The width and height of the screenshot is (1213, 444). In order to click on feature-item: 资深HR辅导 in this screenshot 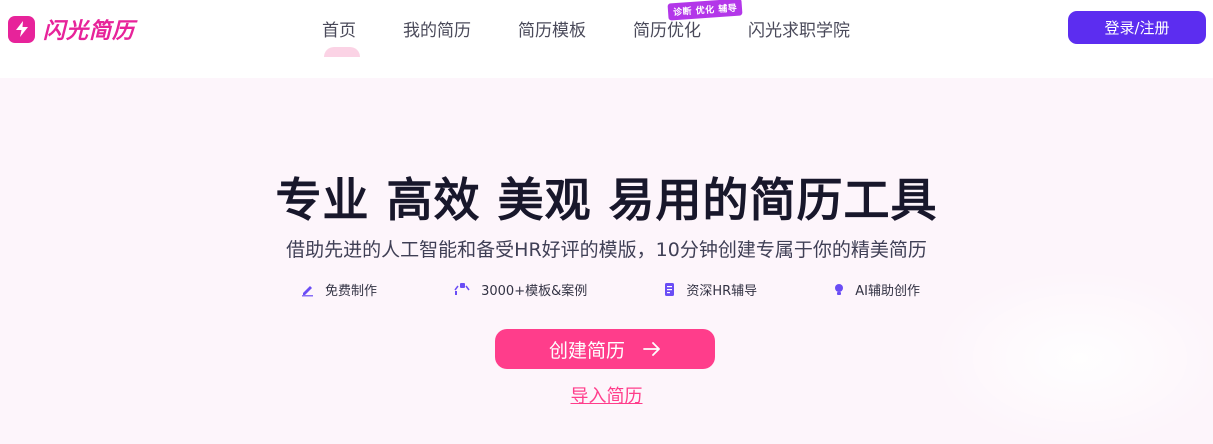, I will do `click(710, 289)`.